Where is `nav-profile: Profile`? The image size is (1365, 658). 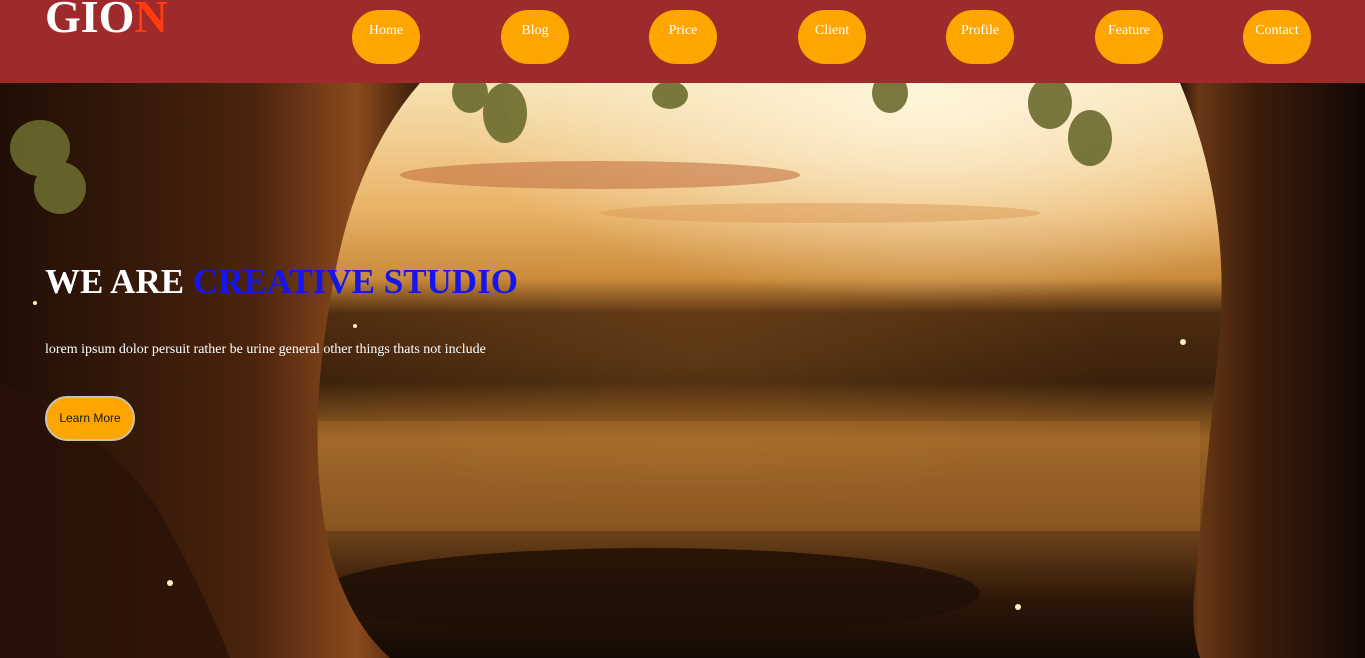
nav-profile: Profile is located at coordinates (980, 37).